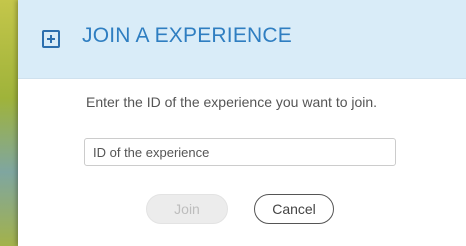  I want to click on experience-id-input, so click(240, 152).